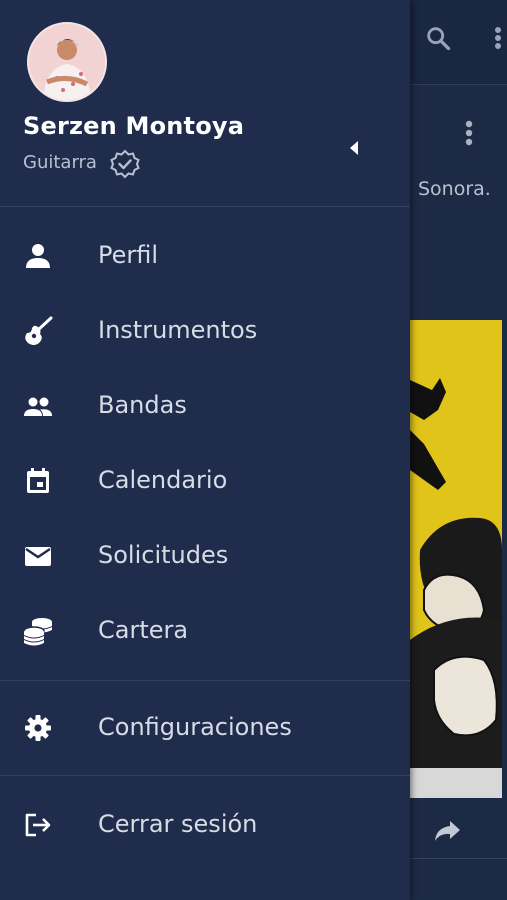 The height and width of the screenshot is (900, 507). What do you see at coordinates (67, 62) in the screenshot?
I see `avatar` at bounding box center [67, 62].